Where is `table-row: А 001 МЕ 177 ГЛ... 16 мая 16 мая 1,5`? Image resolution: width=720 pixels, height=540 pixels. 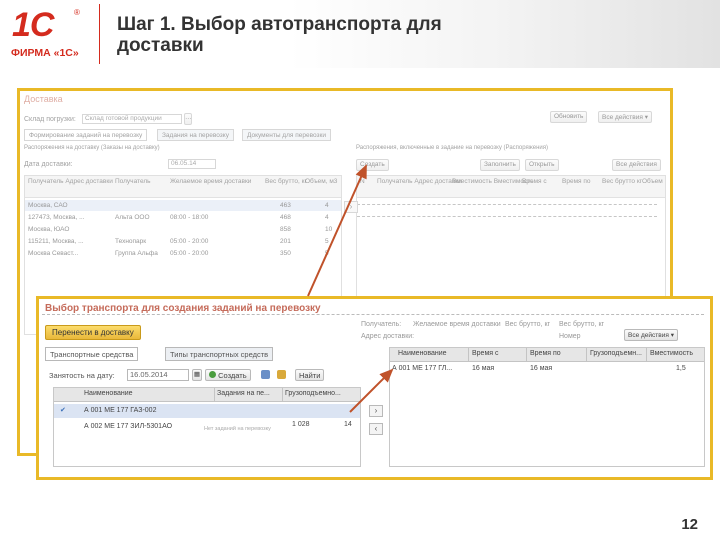 table-row: А 001 МЕ 177 ГЛ... 16 мая 16 мая 1,5 is located at coordinates (547, 369).